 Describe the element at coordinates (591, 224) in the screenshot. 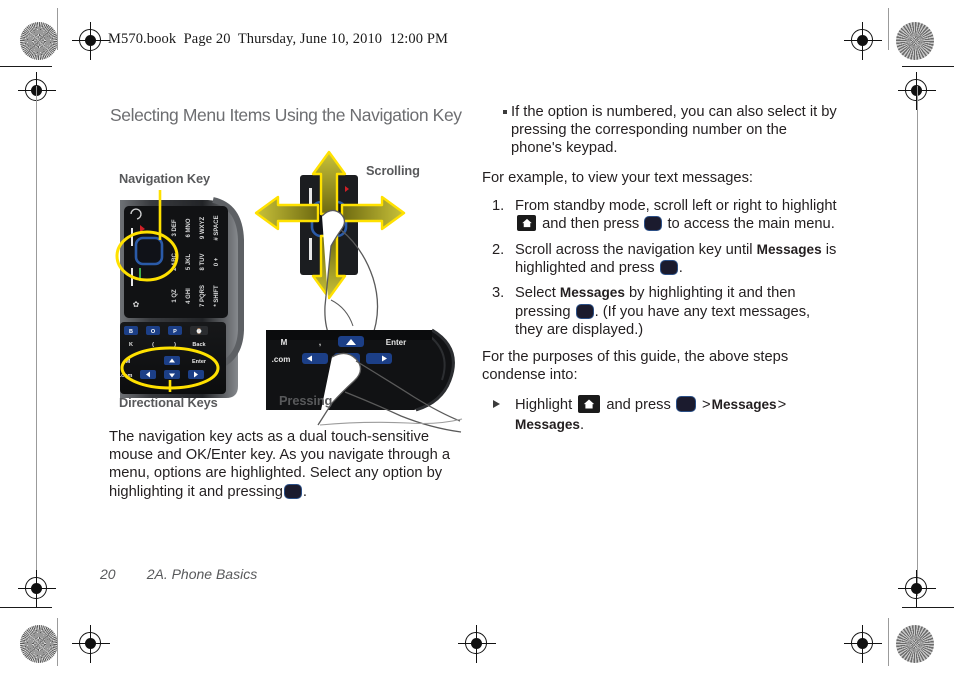

I see `step-1-part-b: and then press` at that location.